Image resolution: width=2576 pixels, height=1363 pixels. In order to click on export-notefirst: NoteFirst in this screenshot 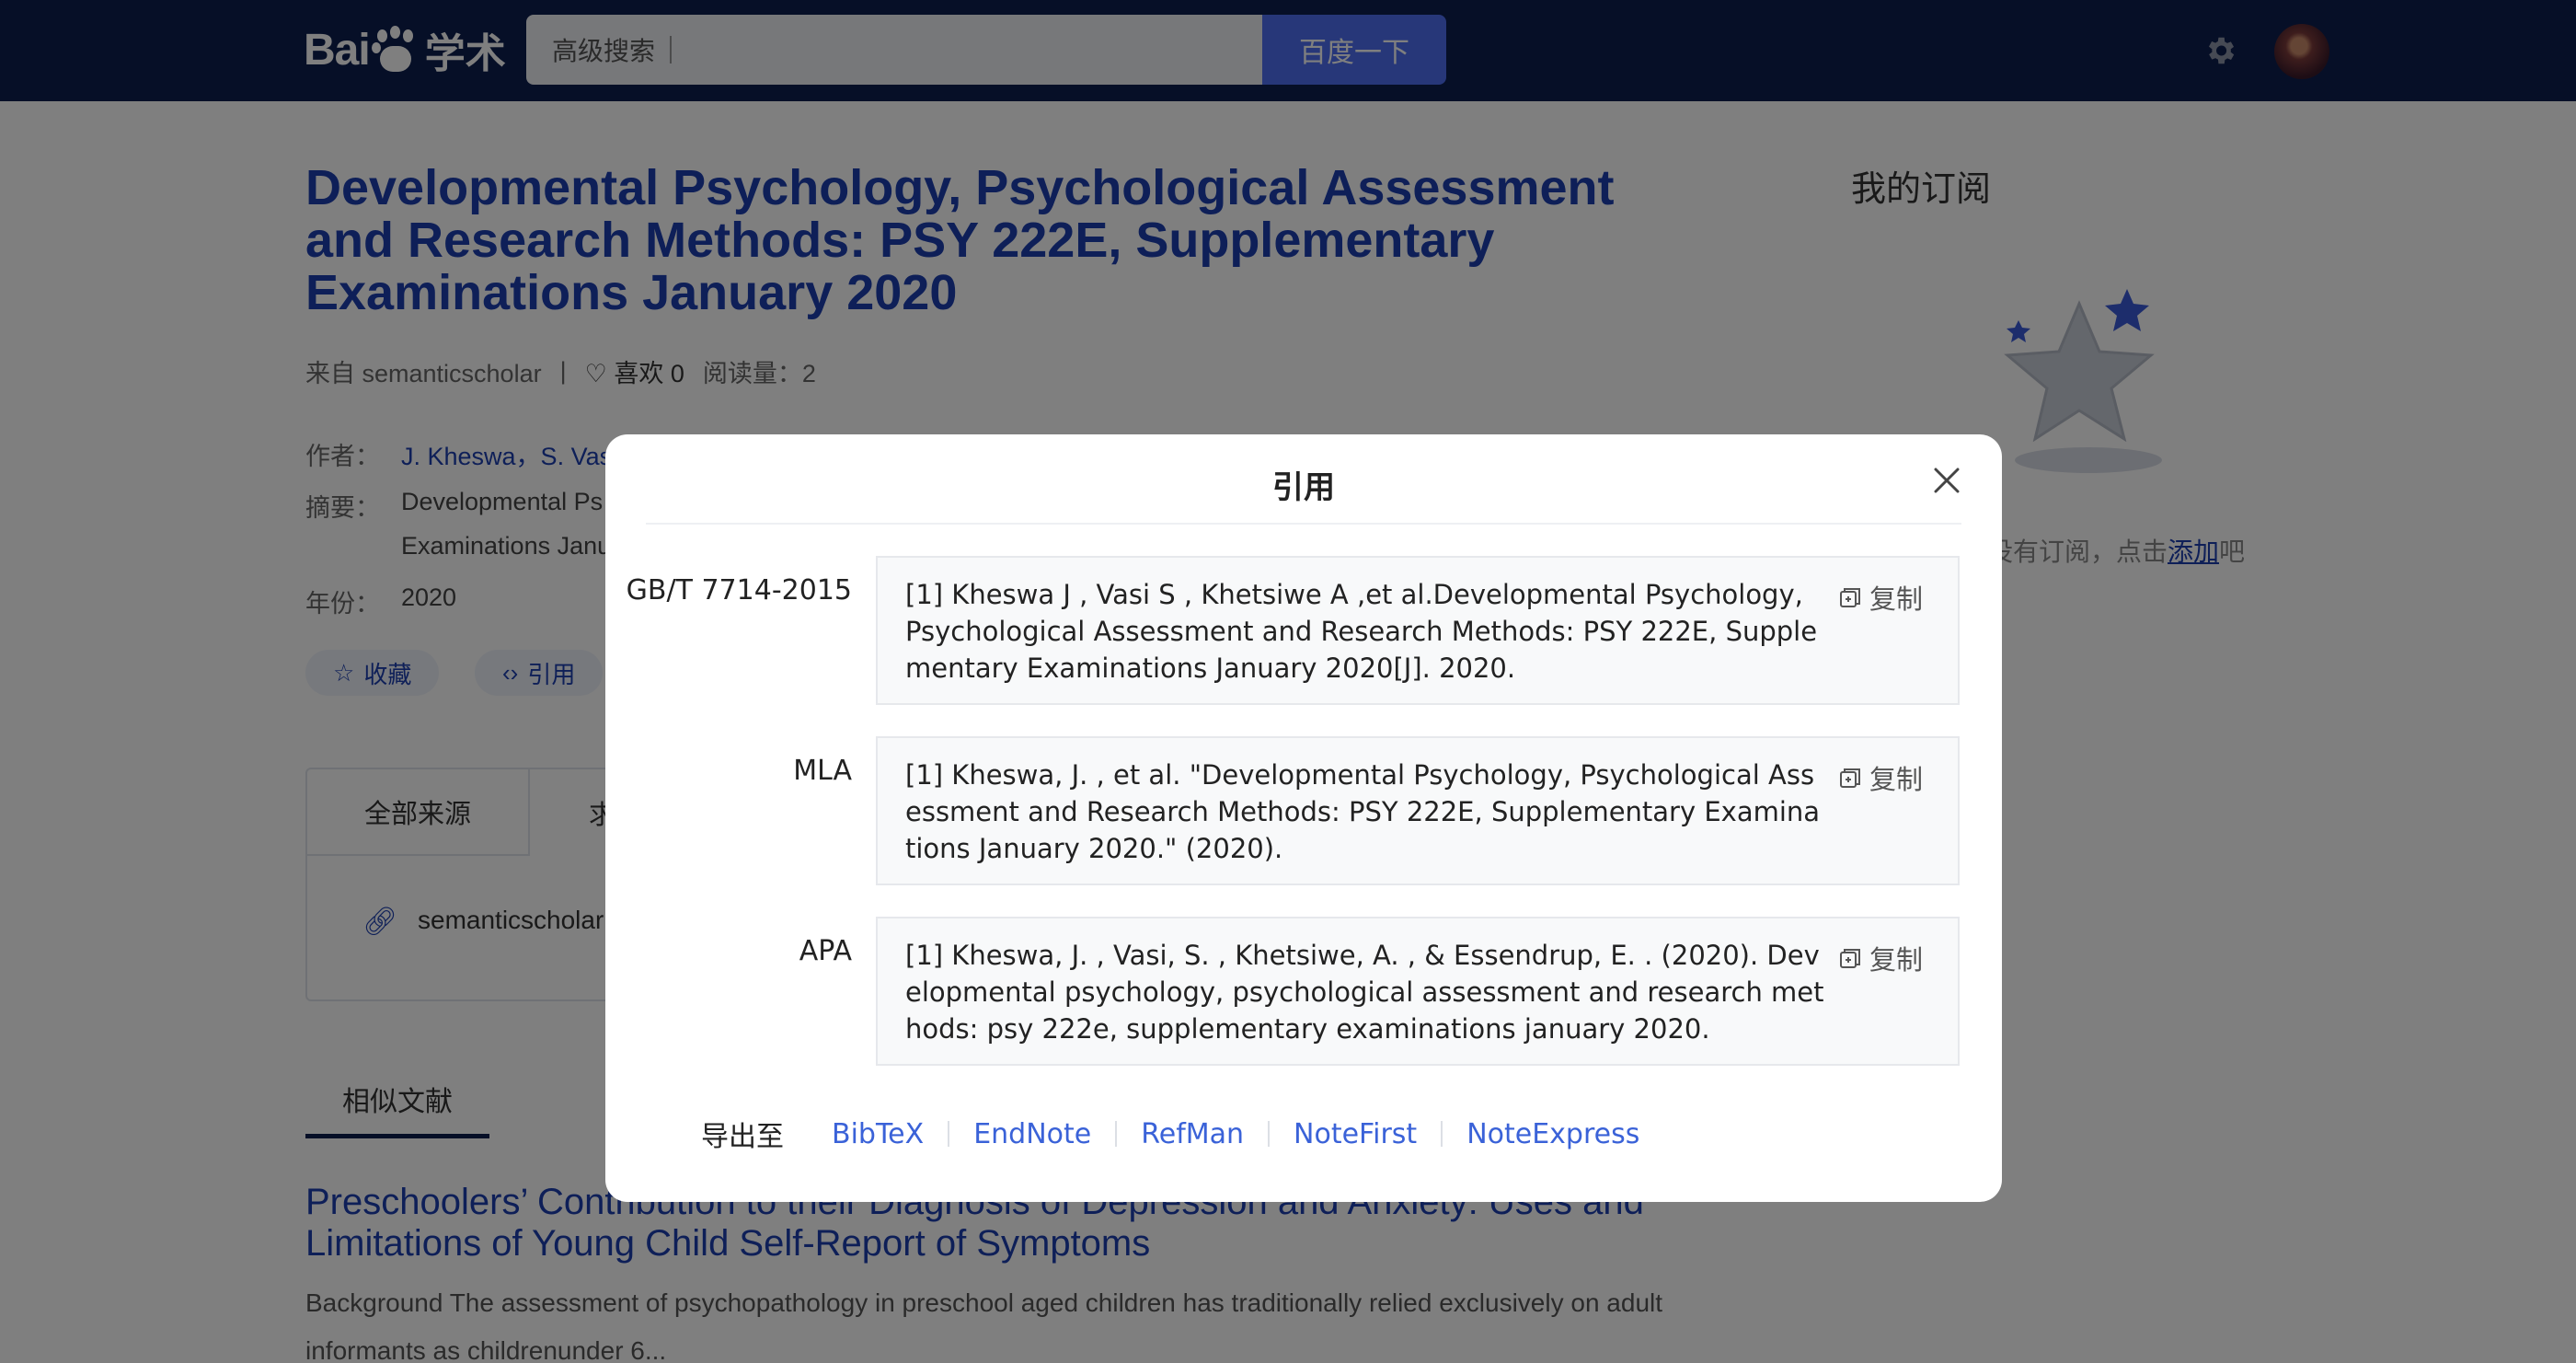, I will do `click(1355, 1134)`.